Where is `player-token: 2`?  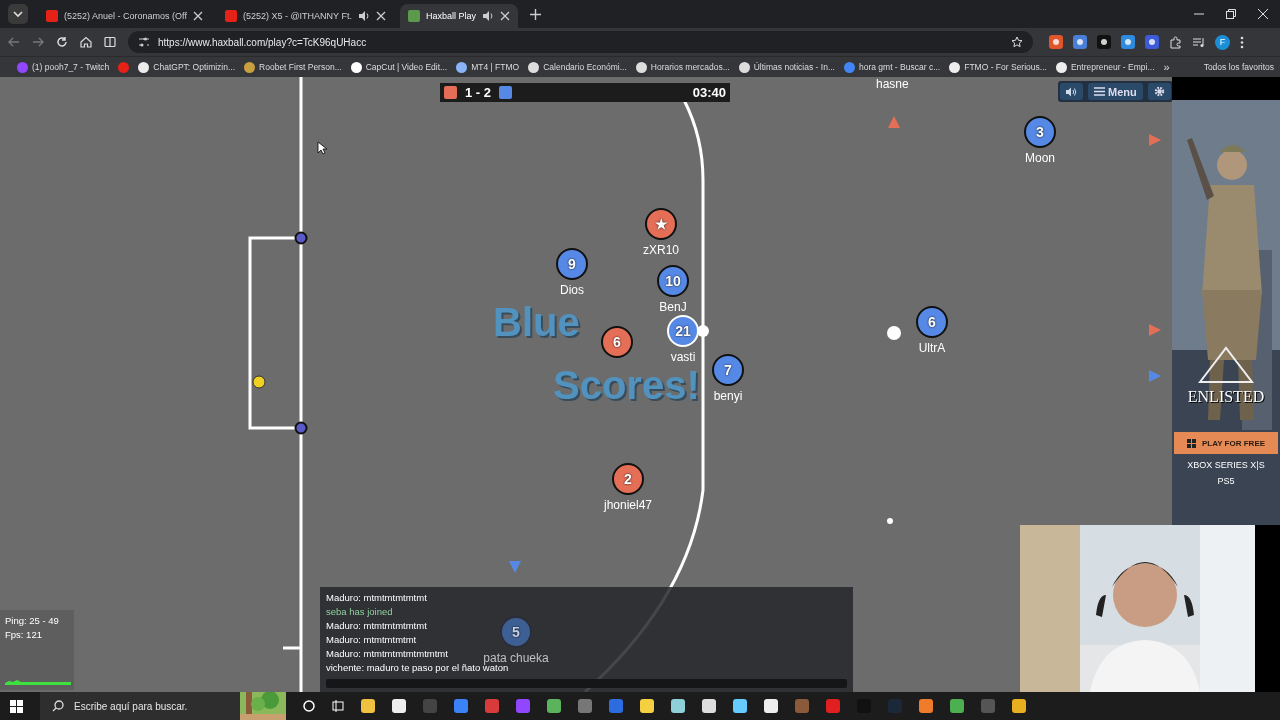 player-token: 2 is located at coordinates (628, 479).